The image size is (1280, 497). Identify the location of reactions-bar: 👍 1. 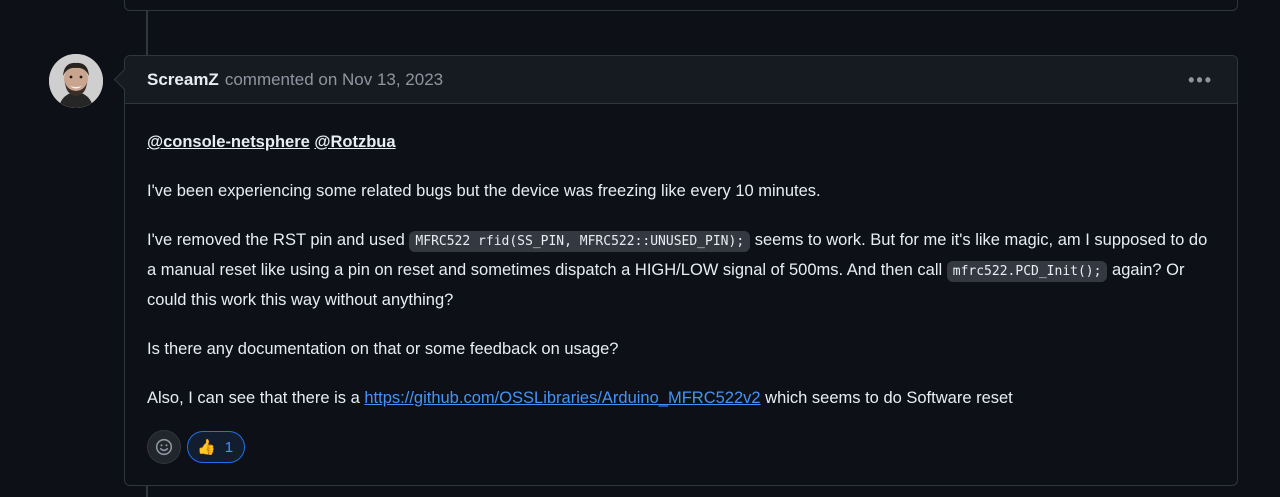
(196, 447).